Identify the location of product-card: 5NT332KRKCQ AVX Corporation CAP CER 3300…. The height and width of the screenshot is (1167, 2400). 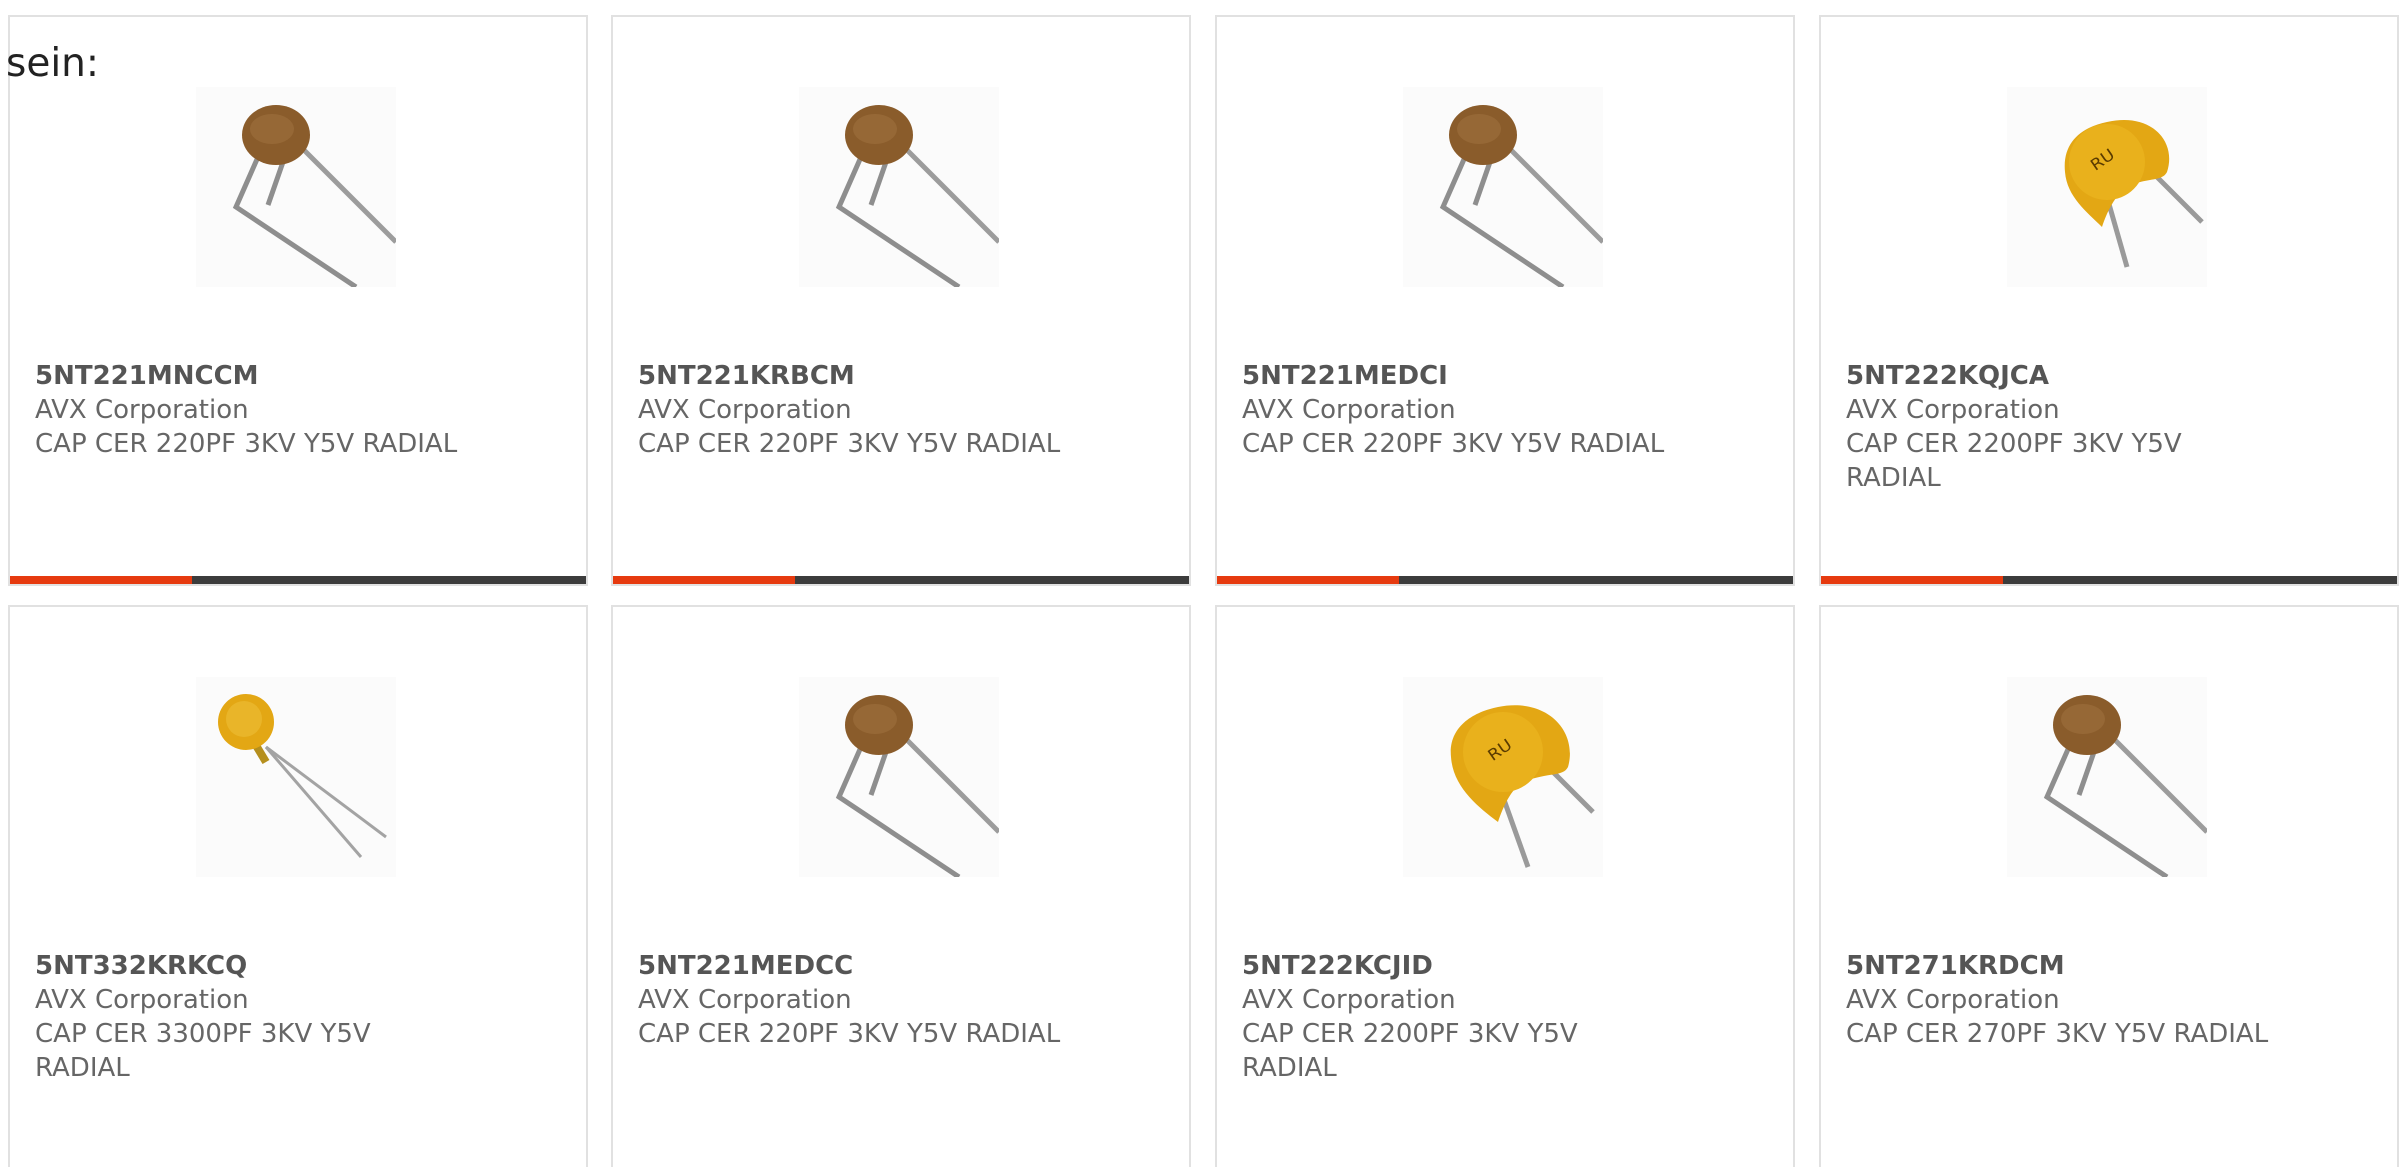
(298, 886).